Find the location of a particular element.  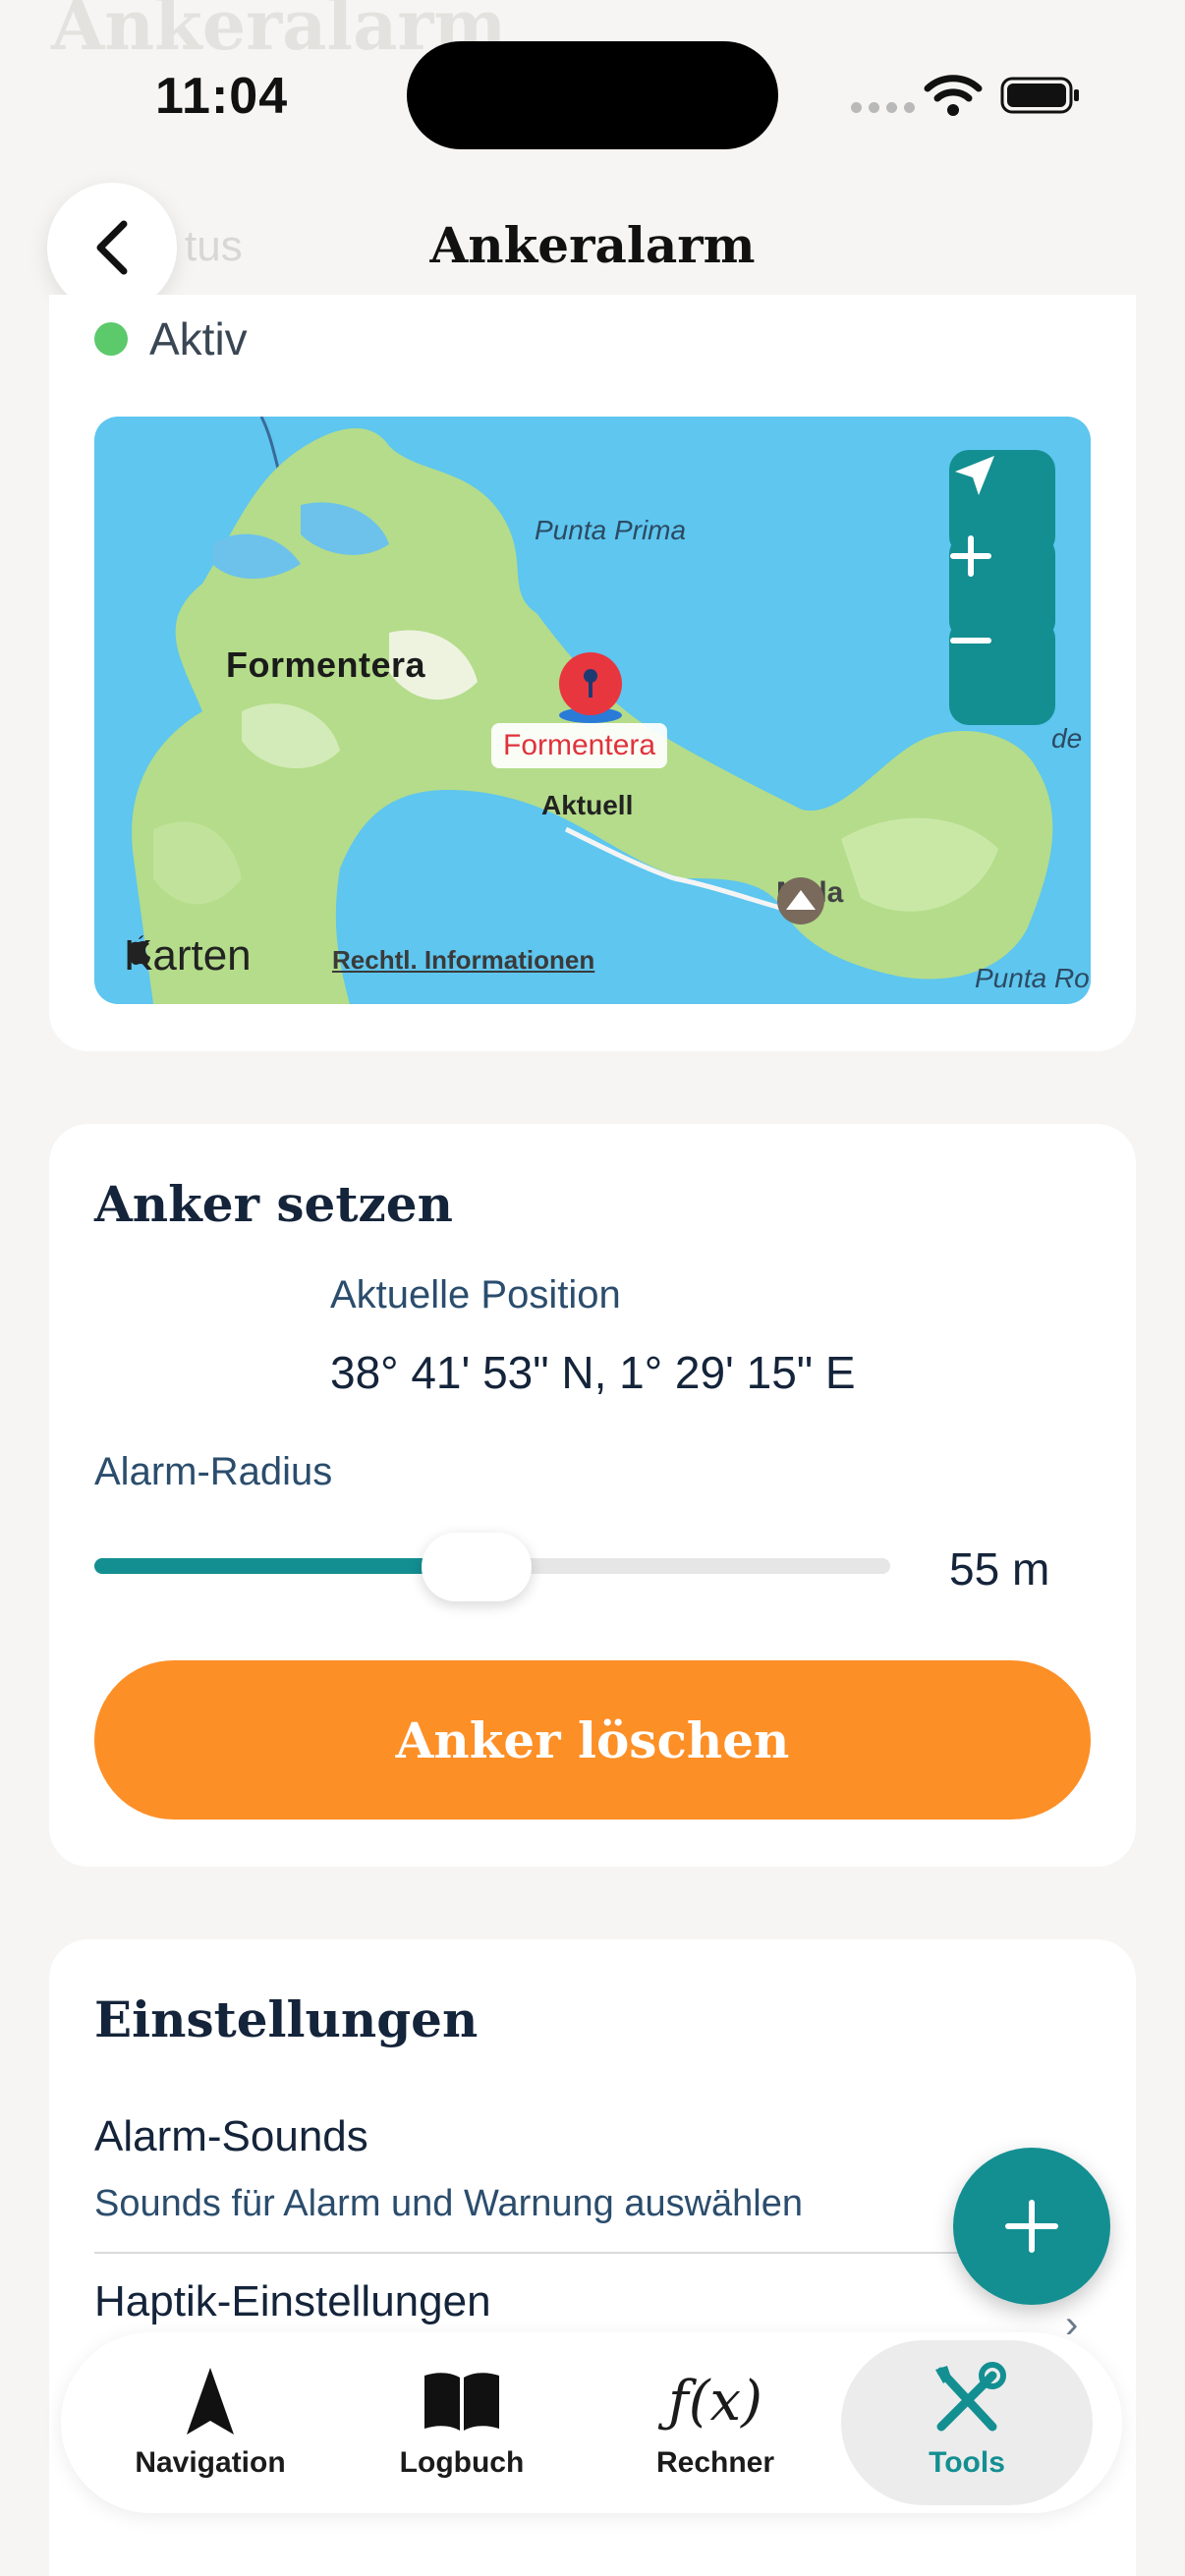

zoom-out-button is located at coordinates (1002, 672).